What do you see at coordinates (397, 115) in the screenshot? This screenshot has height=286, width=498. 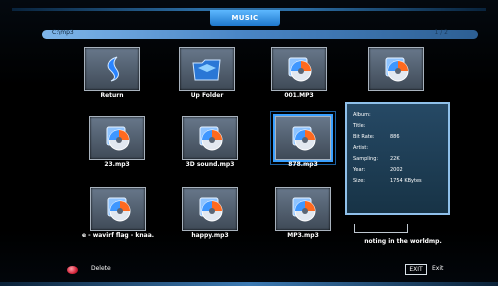 I see `info-row-album: Album:` at bounding box center [397, 115].